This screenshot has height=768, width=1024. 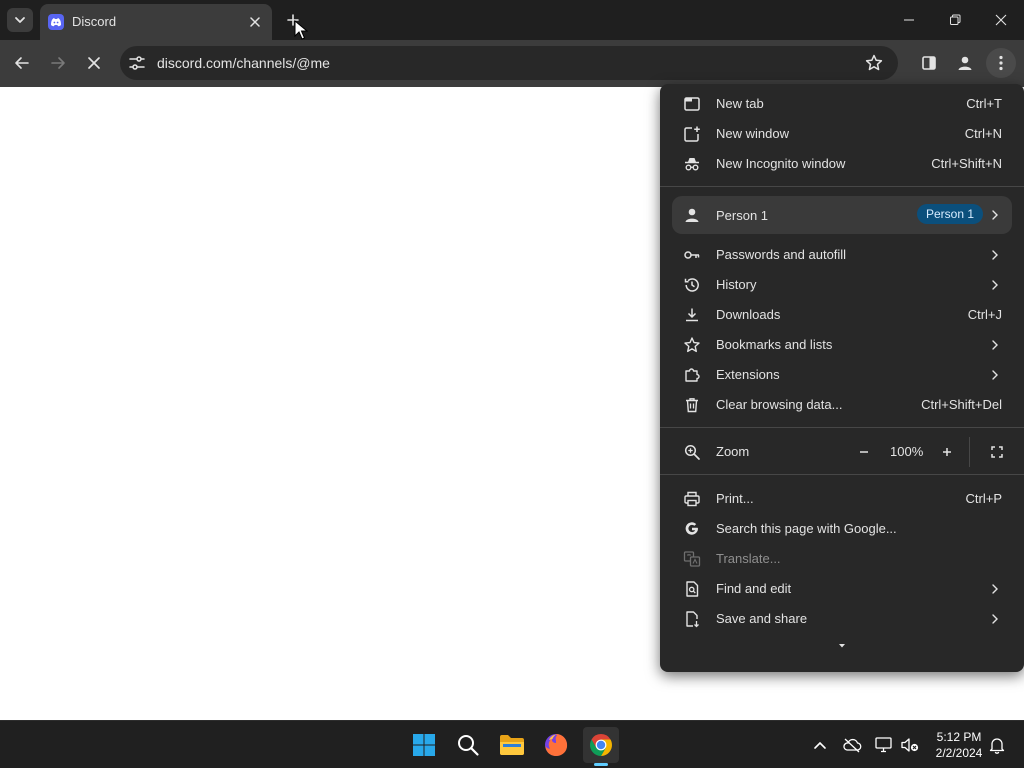 I want to click on menu-item-new-window: New window Ctrl+N, so click(x=842, y=134).